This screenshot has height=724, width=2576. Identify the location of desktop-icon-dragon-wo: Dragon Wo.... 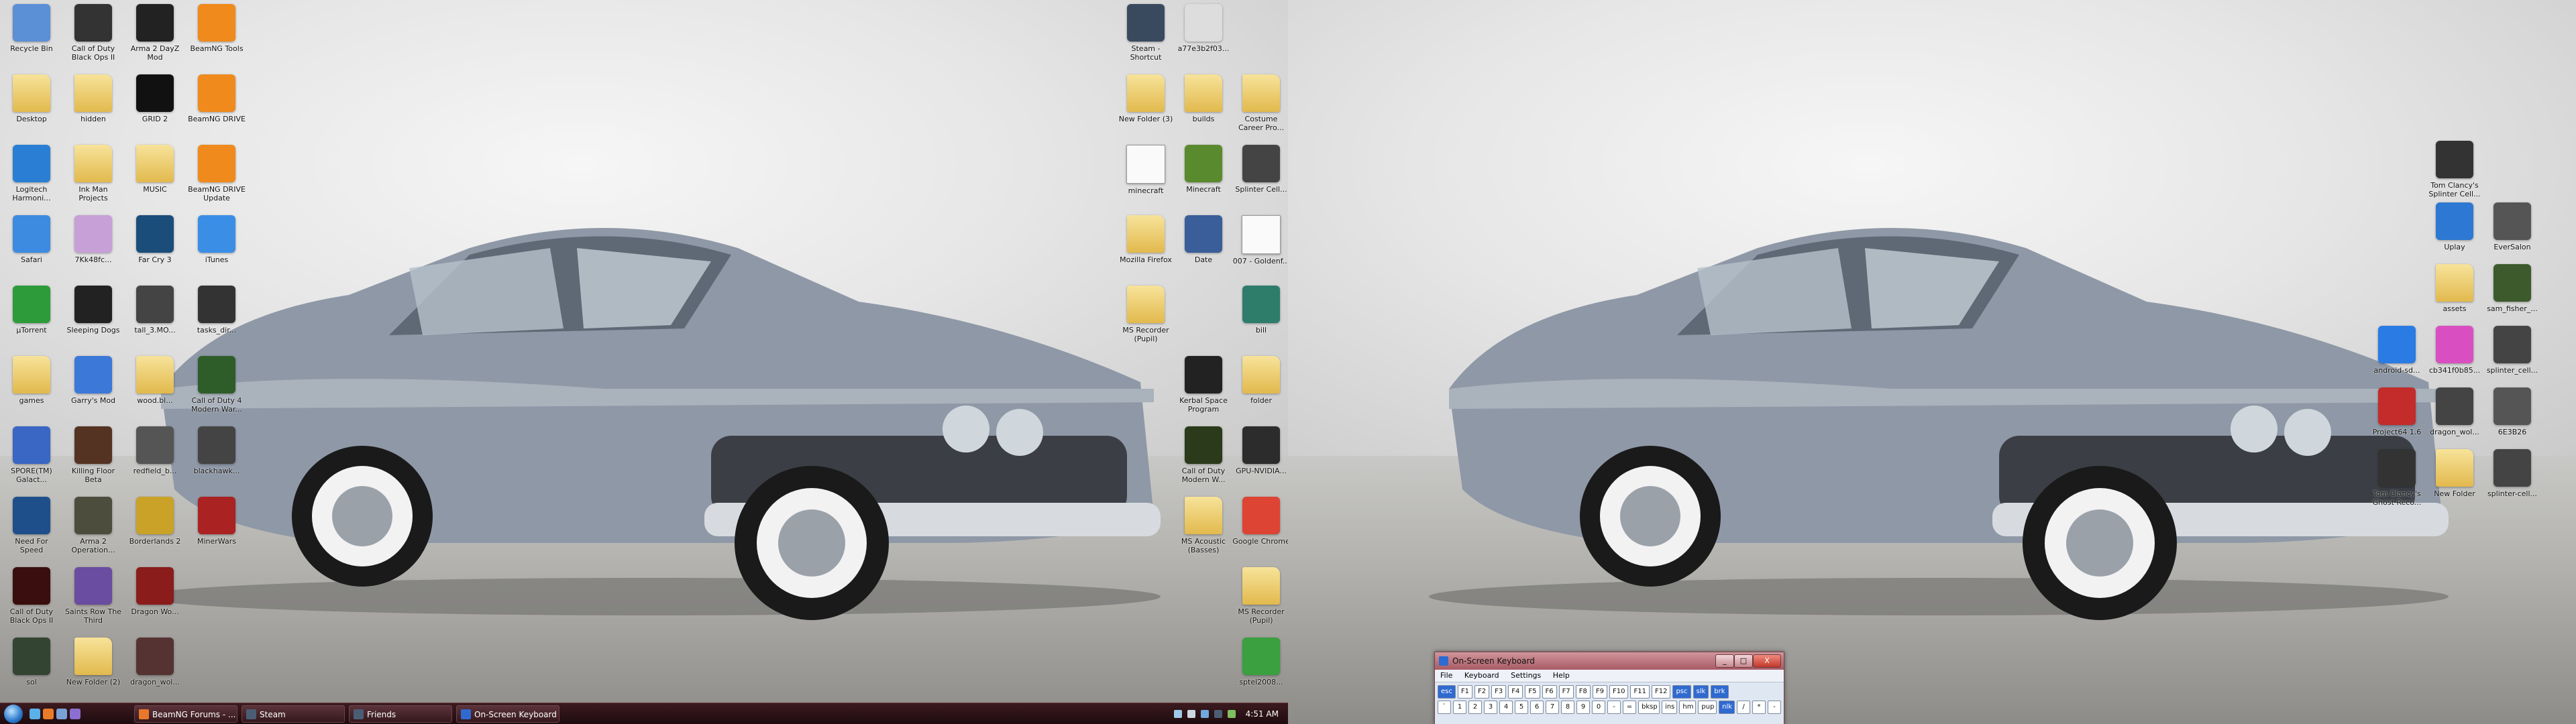
(155, 597).